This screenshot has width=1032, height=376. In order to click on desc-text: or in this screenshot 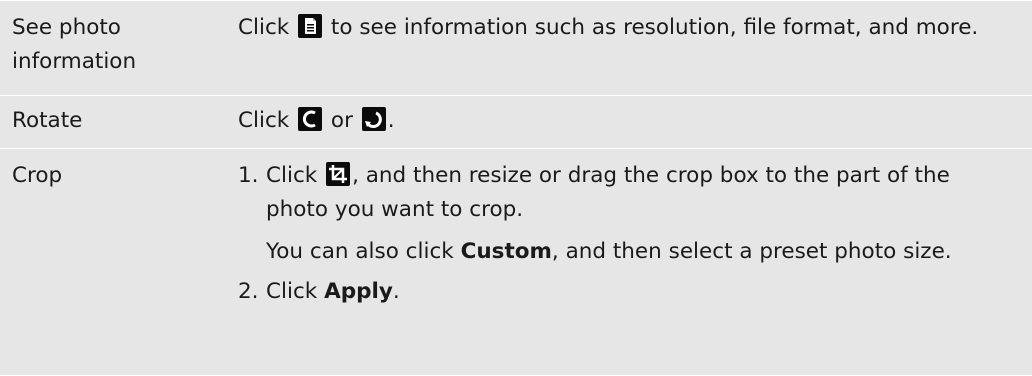, I will do `click(341, 120)`.